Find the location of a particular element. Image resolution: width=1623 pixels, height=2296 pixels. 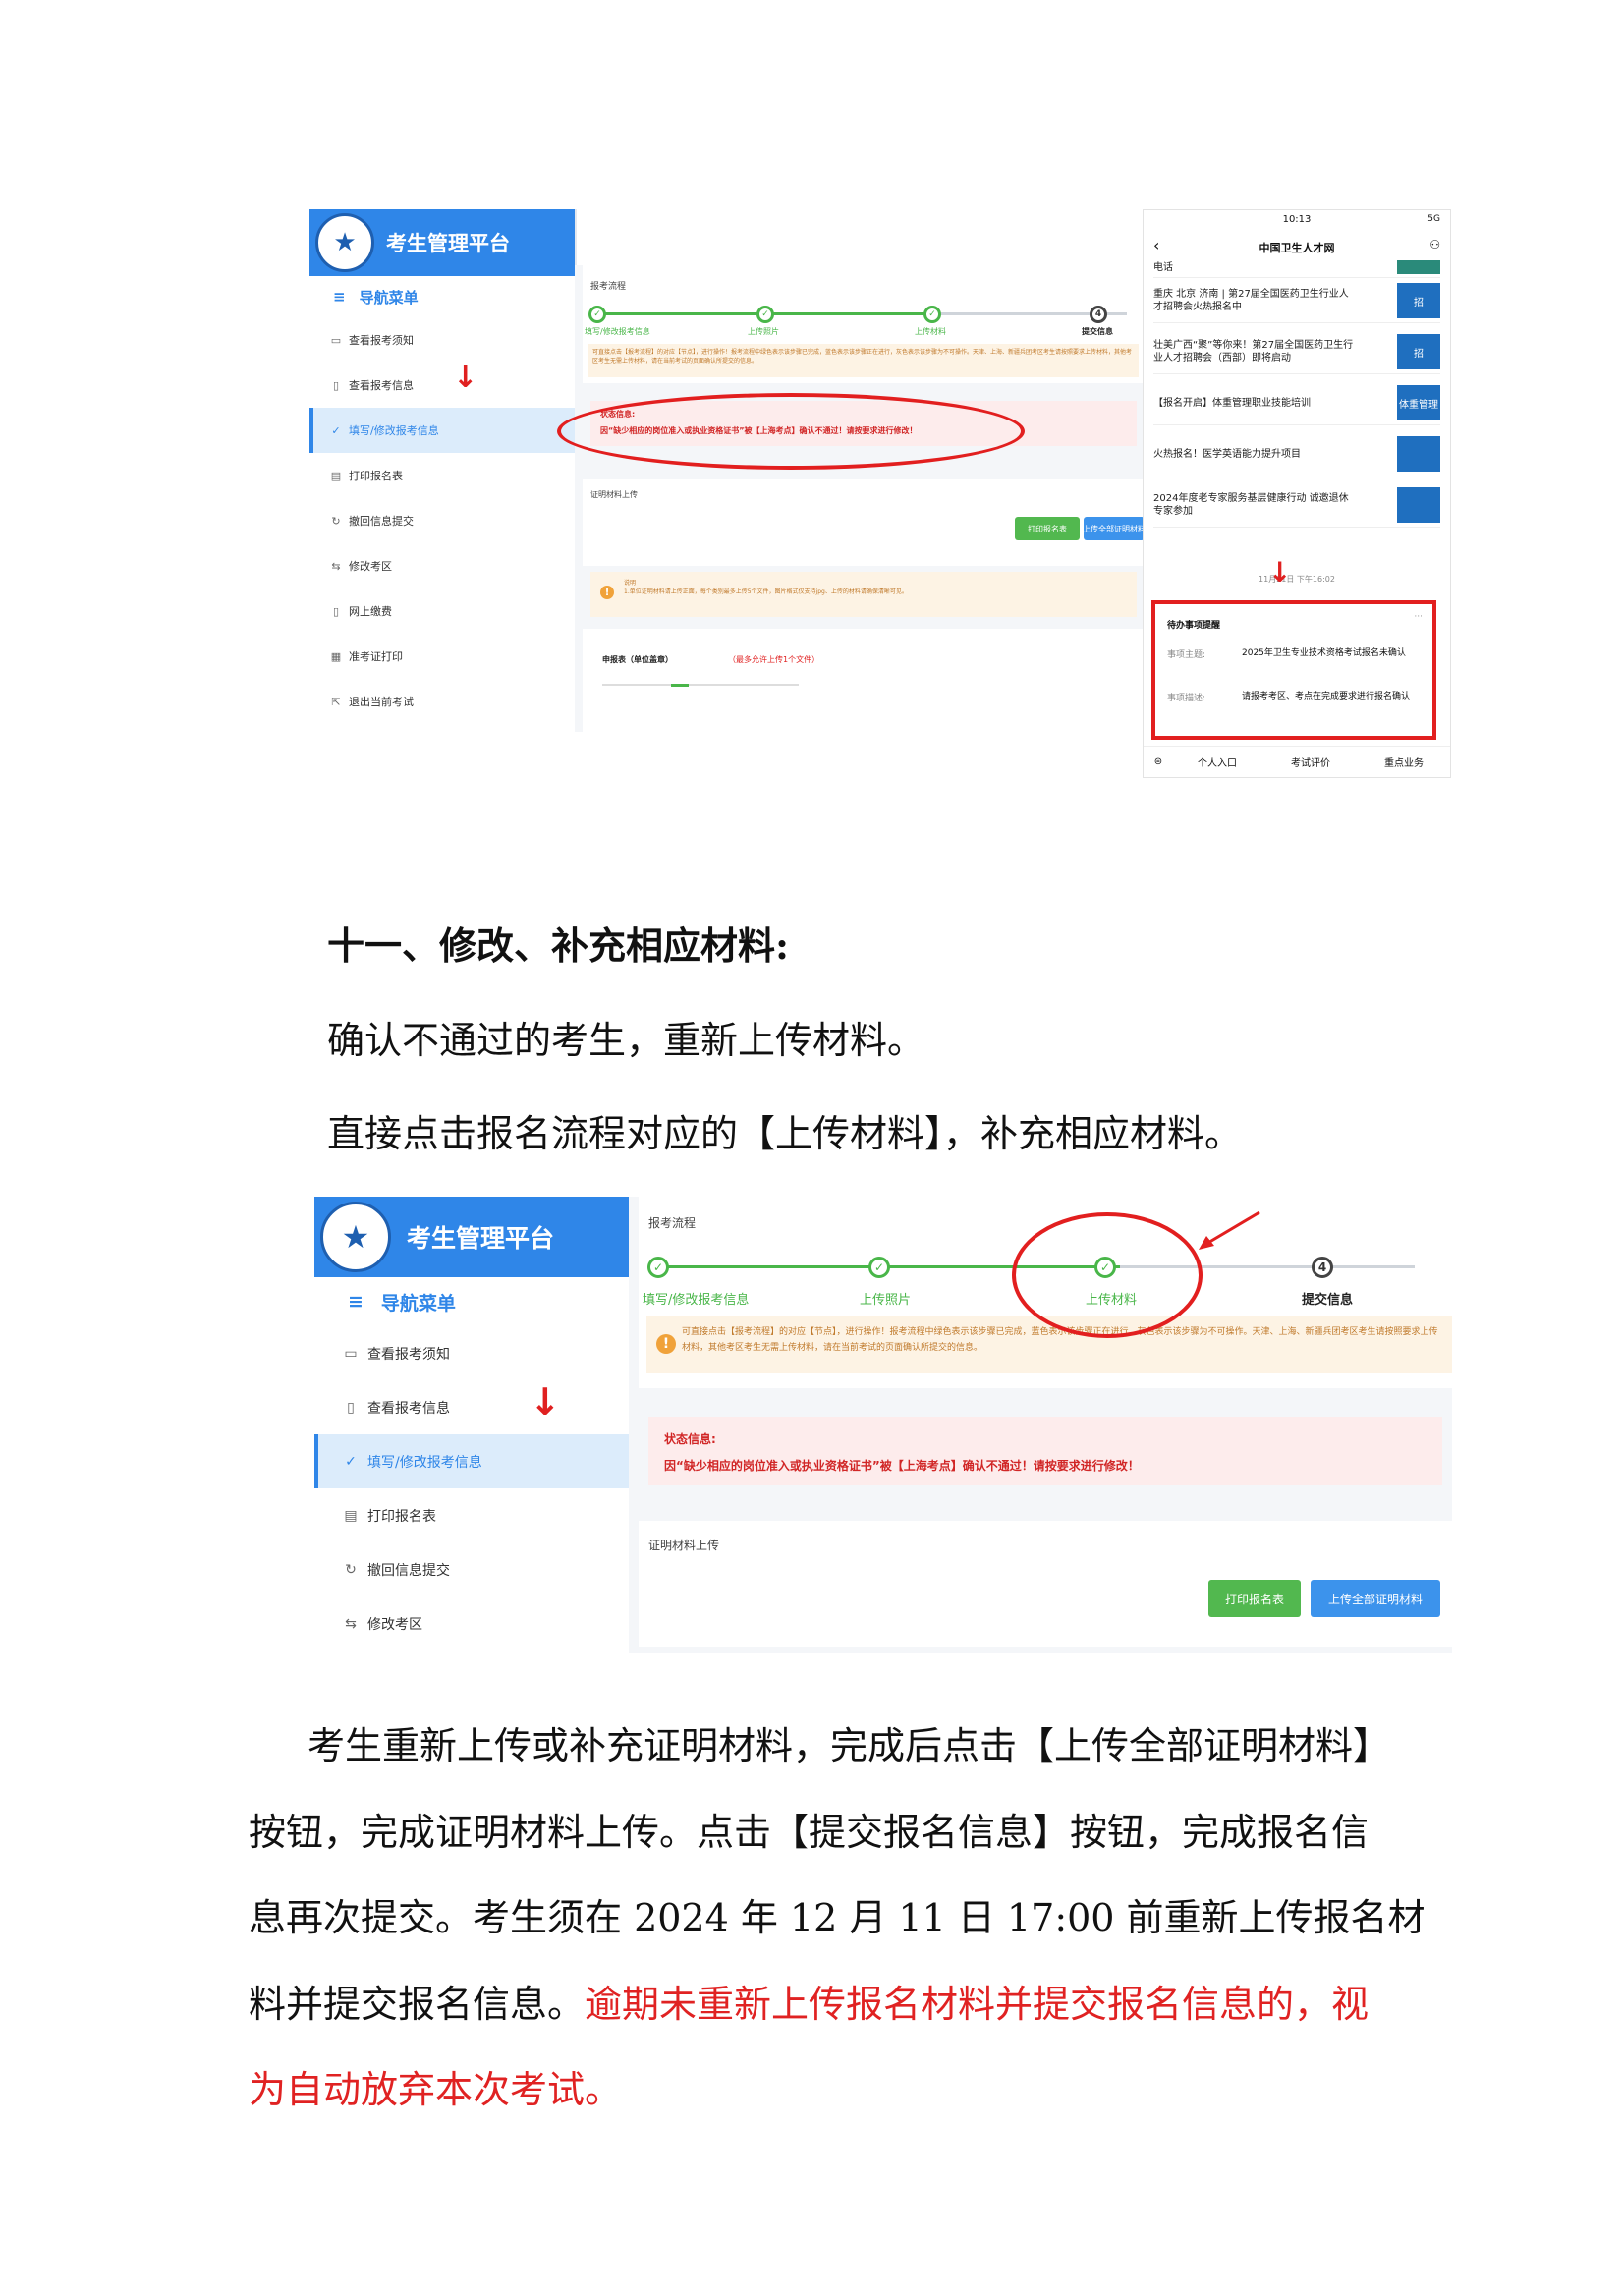

paragraph-1: 确认不通过的考生，重新上传材料。 is located at coordinates (626, 1040).